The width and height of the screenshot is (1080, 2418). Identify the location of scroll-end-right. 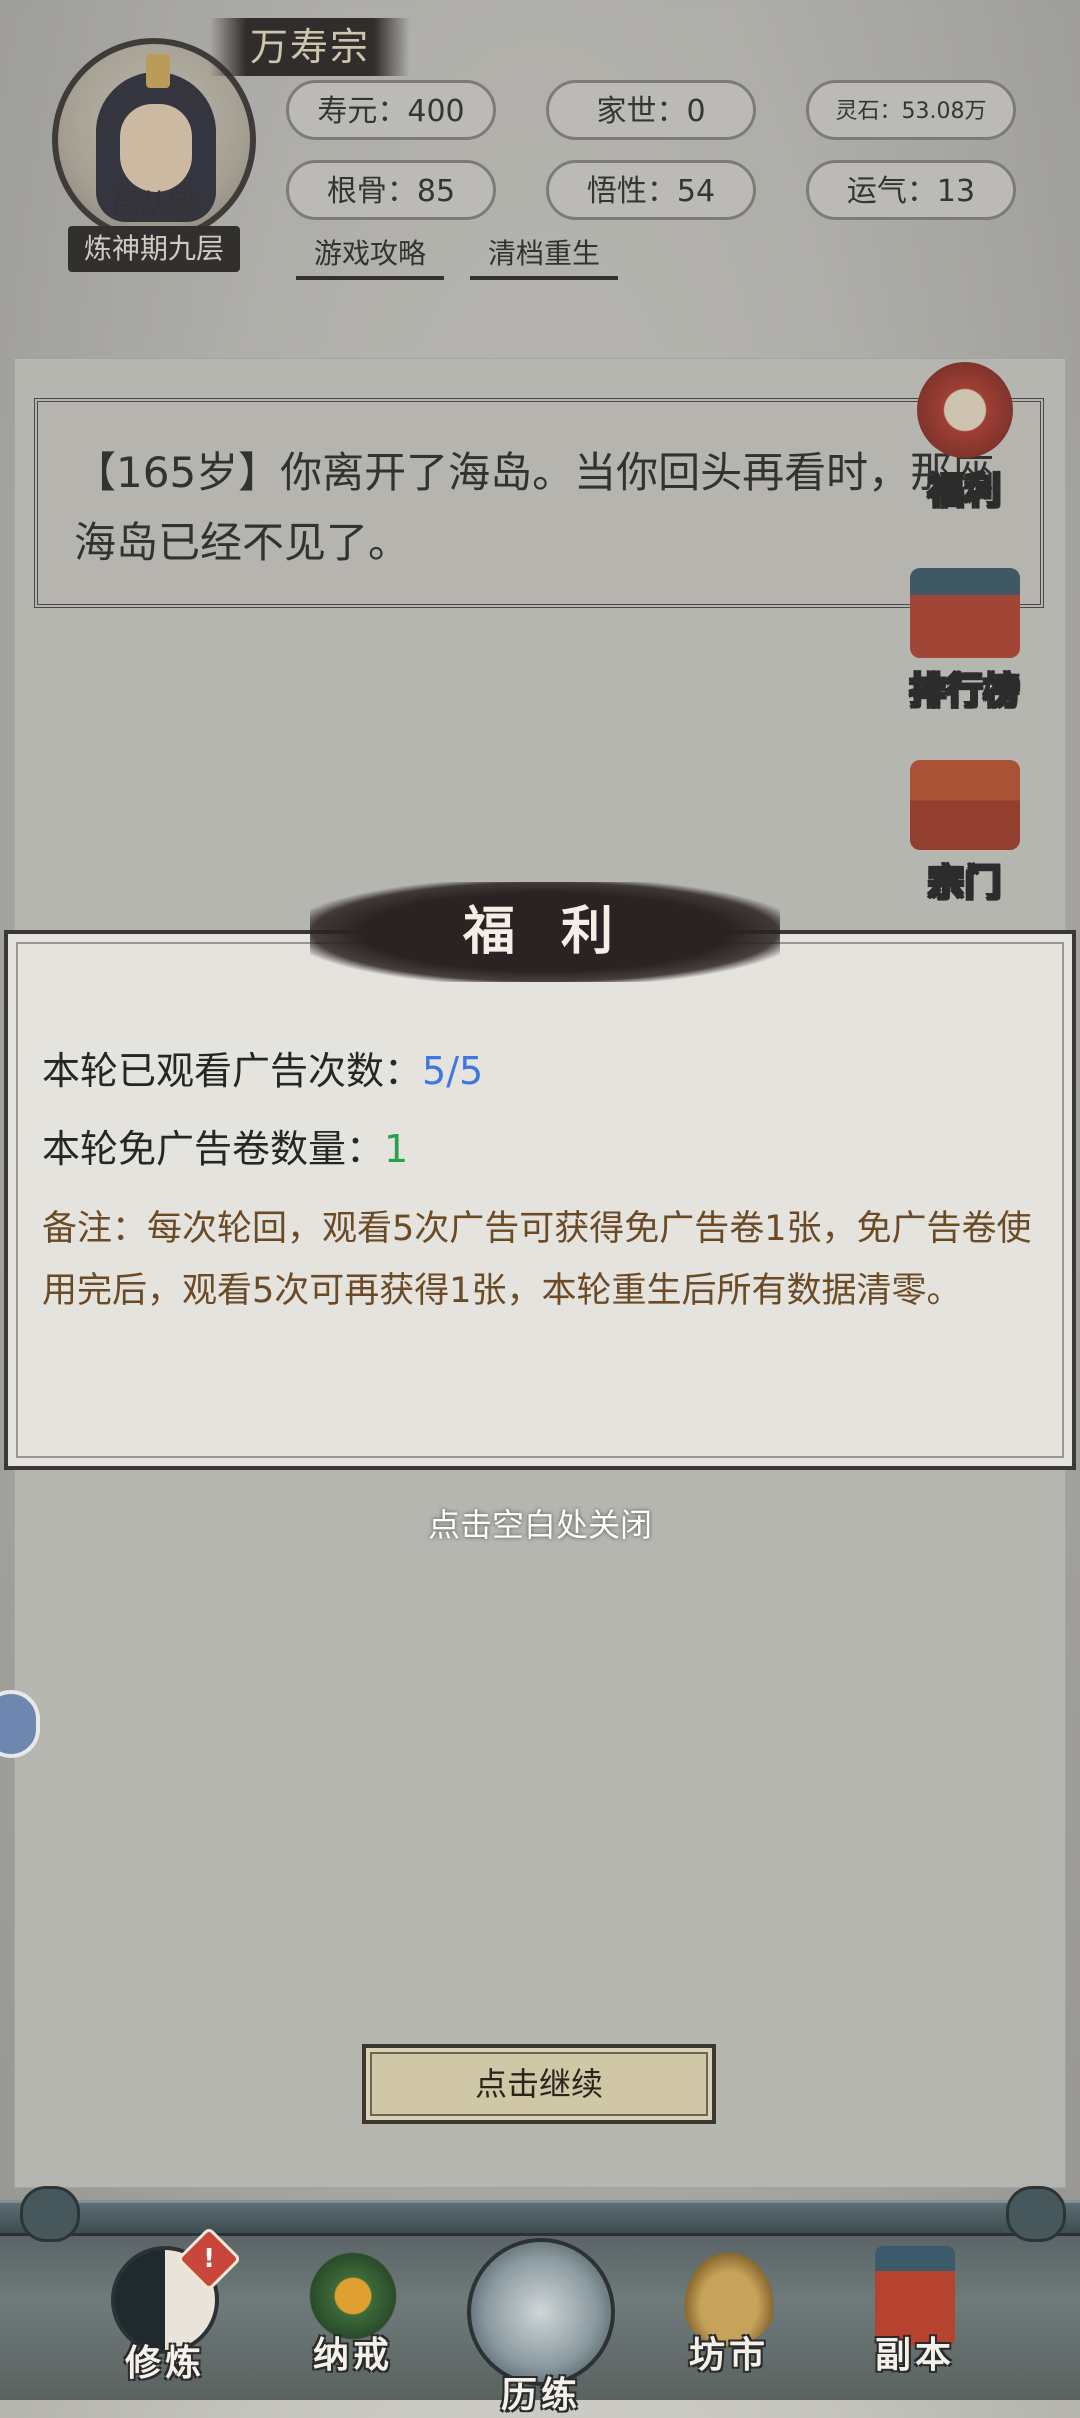
(1036, 2214).